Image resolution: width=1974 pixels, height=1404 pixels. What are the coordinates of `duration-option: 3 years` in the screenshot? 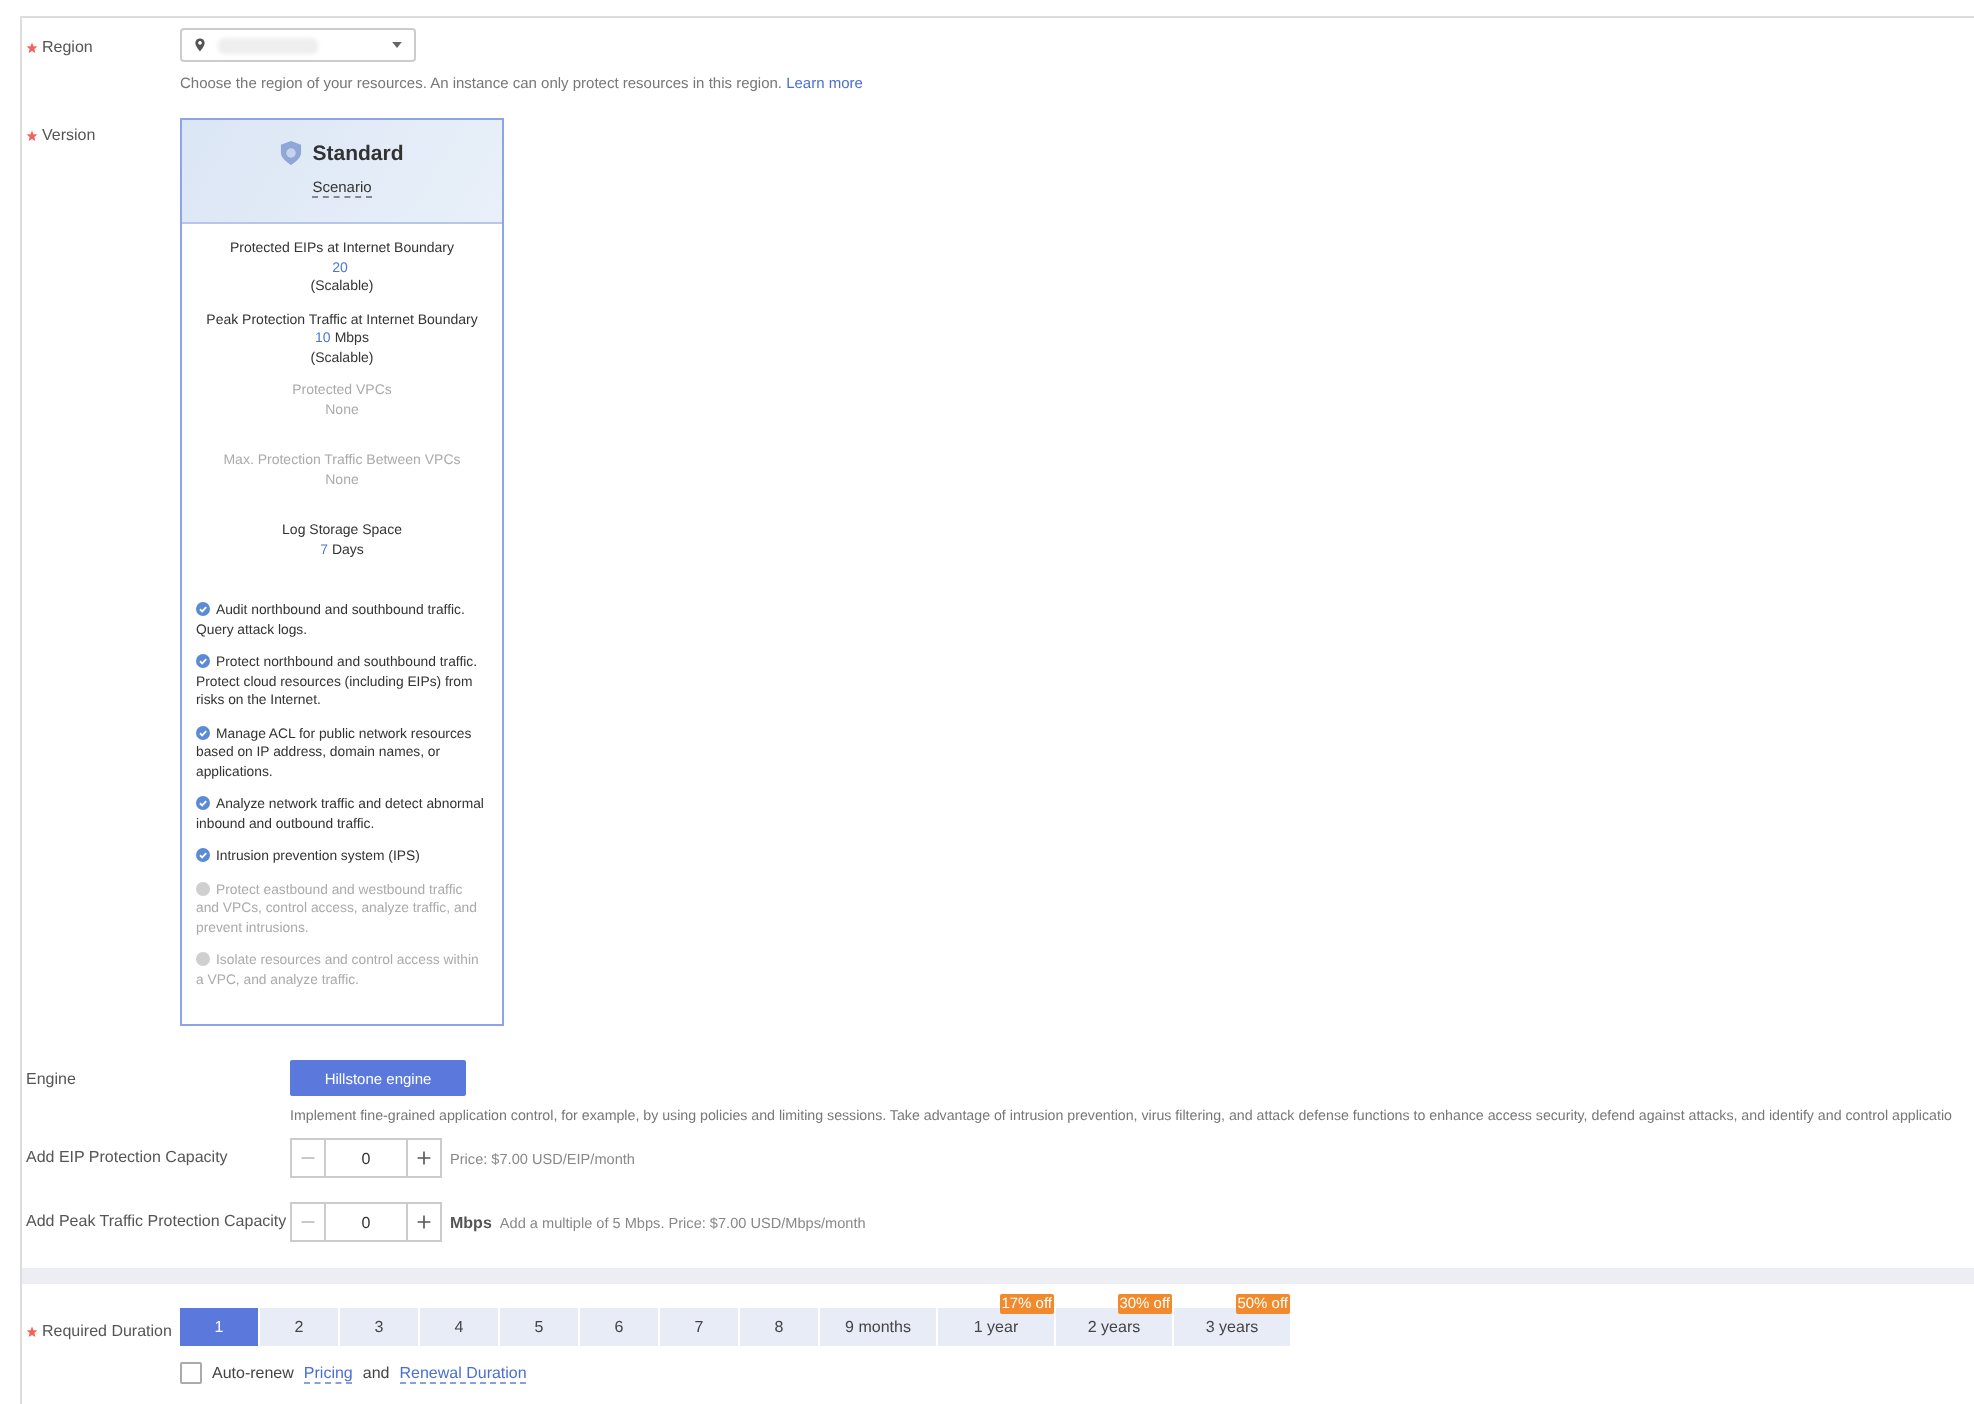 It's located at (1232, 1327).